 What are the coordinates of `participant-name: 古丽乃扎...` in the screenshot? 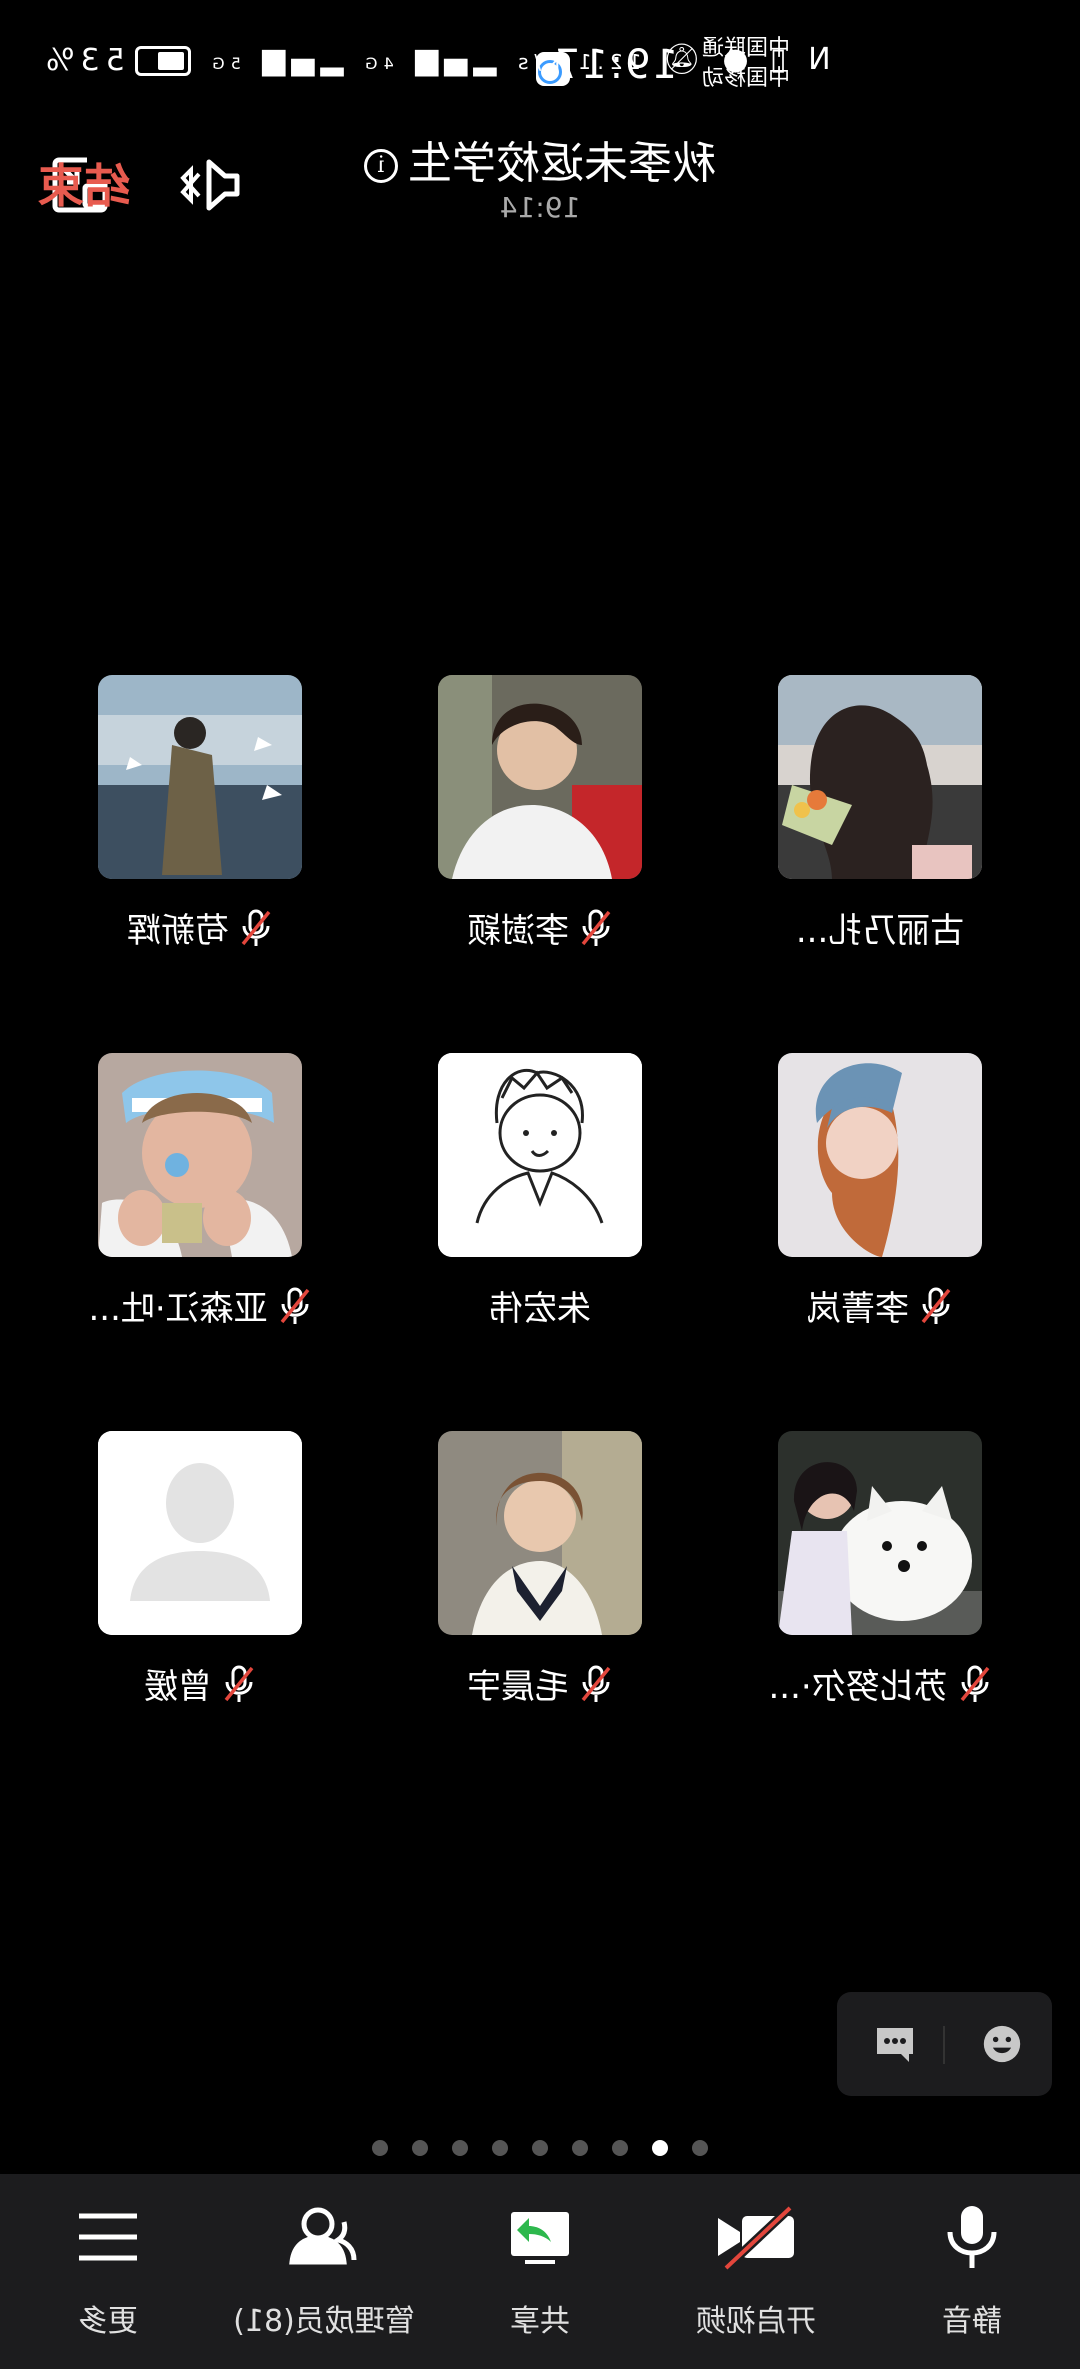 It's located at (880, 931).